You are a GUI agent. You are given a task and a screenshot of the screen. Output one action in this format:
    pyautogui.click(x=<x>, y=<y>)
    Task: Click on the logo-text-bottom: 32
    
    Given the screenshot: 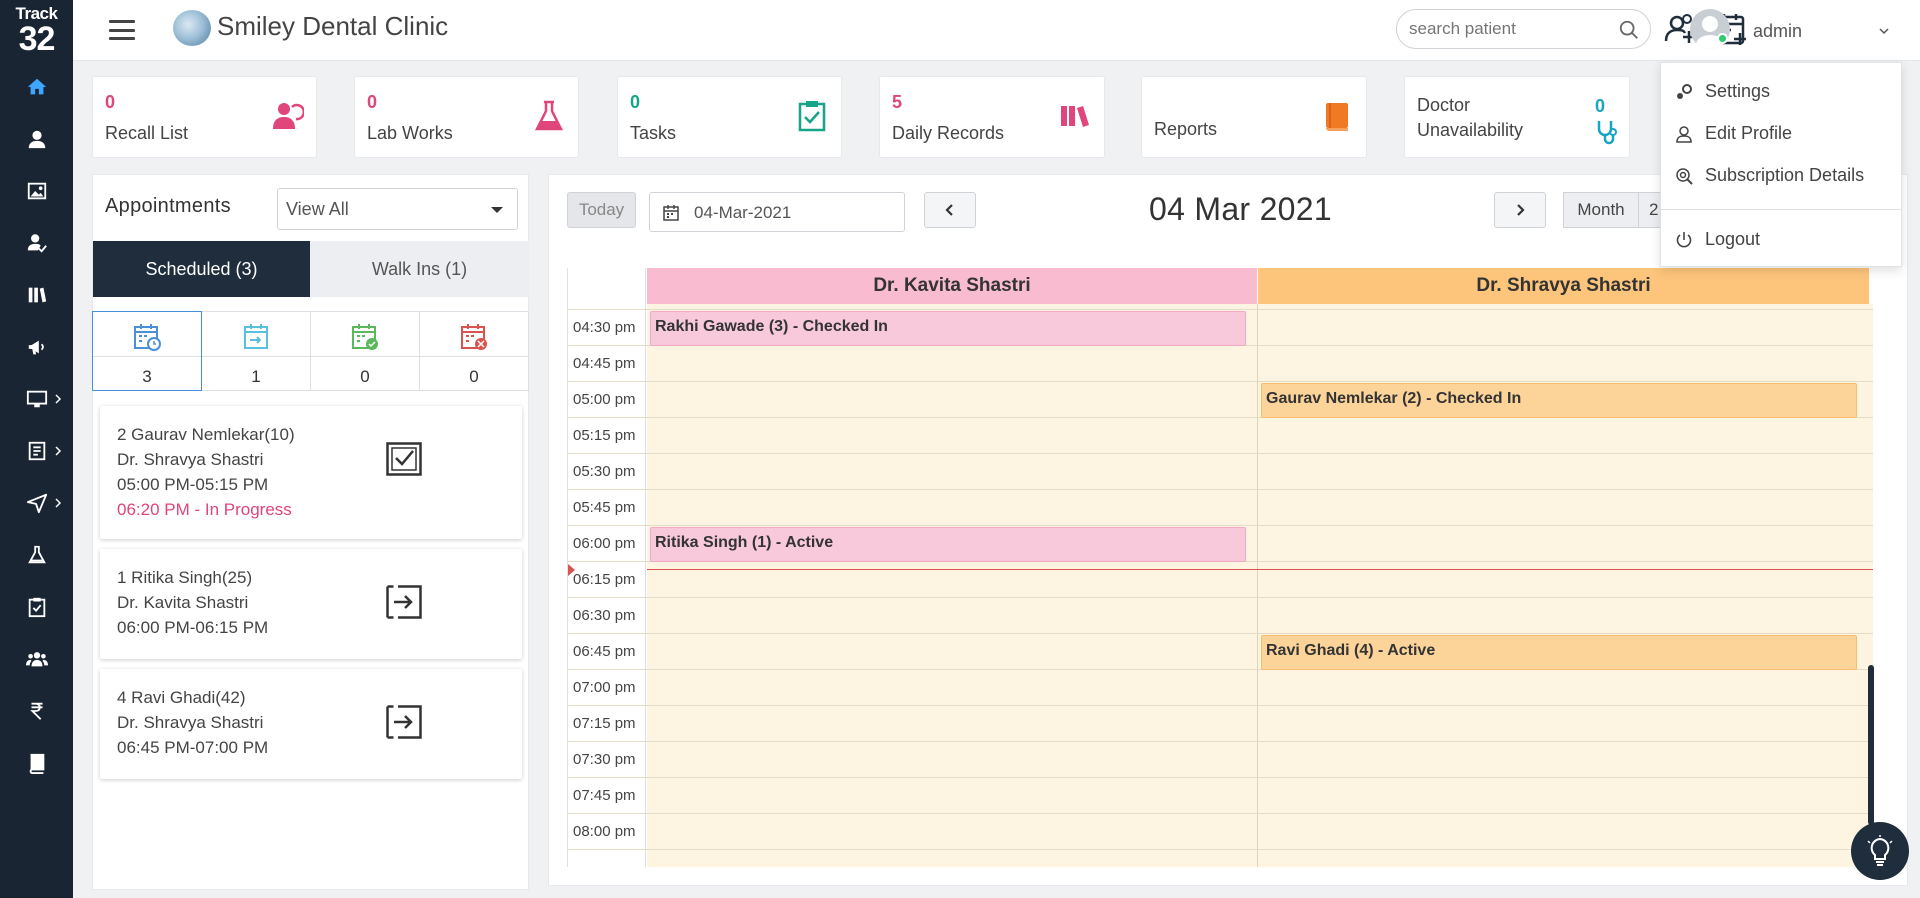 What is the action you would take?
    pyautogui.click(x=37, y=39)
    